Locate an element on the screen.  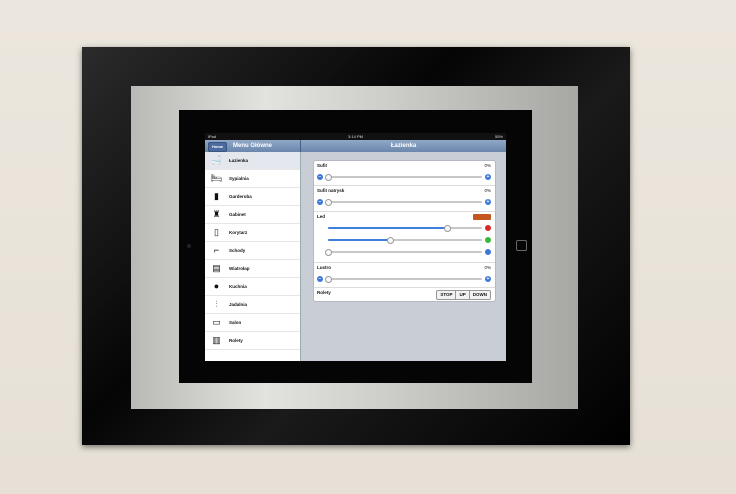
sufit-natrysk-row: Sufit natrysk 0% − + is located at coordinates (404, 199).